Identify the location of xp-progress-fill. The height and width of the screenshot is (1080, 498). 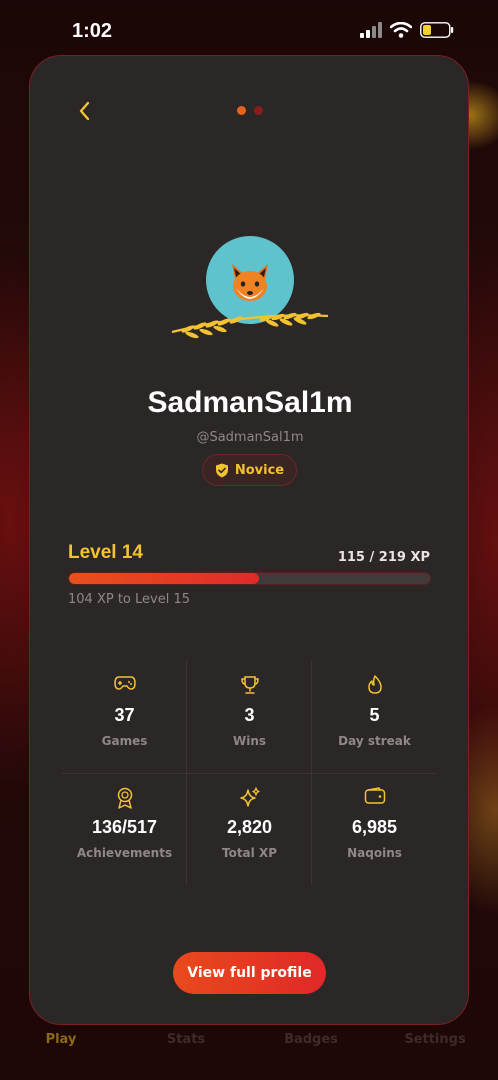
(164, 578).